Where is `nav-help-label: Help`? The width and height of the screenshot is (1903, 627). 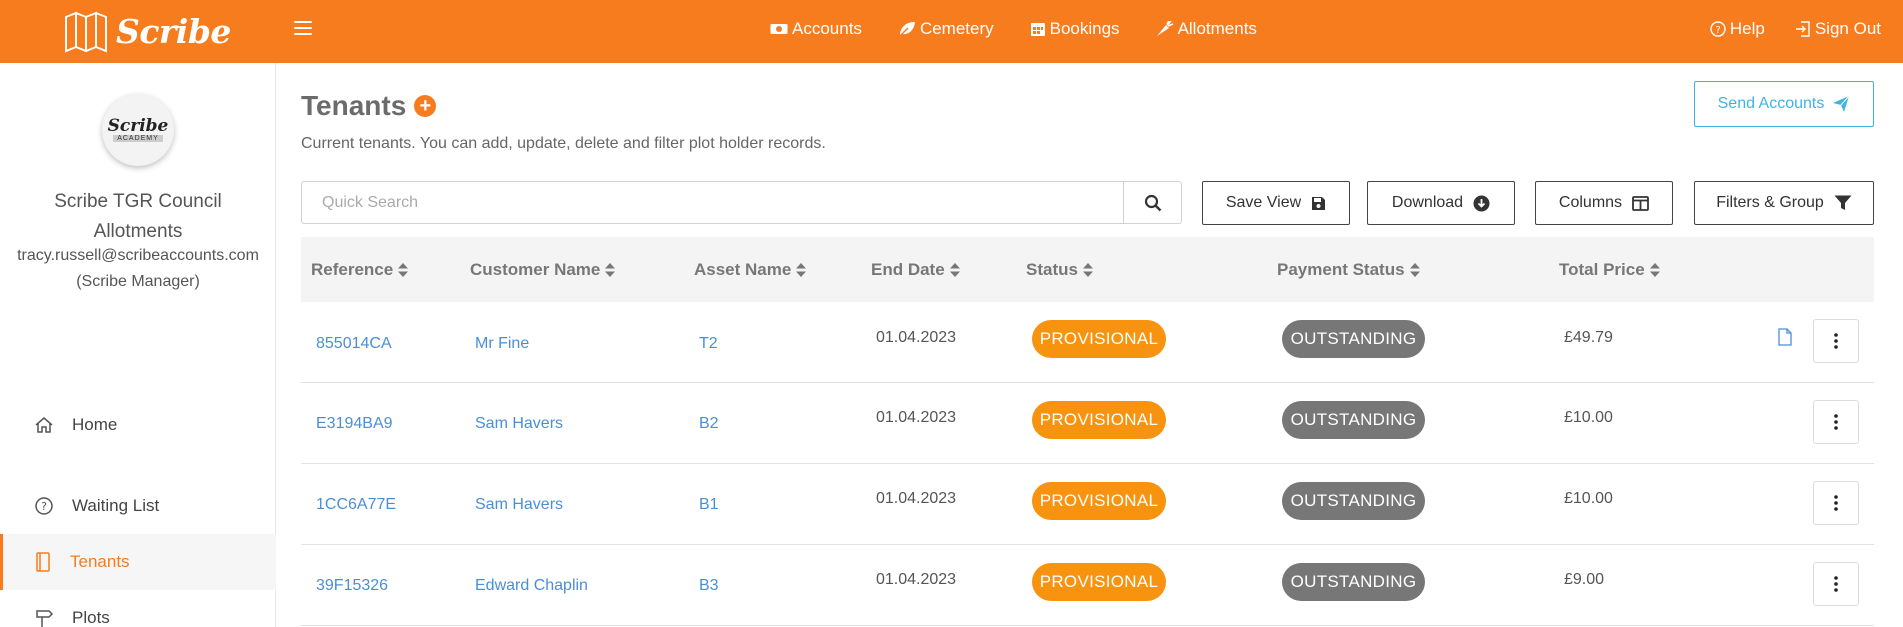
nav-help-label: Help is located at coordinates (1747, 28).